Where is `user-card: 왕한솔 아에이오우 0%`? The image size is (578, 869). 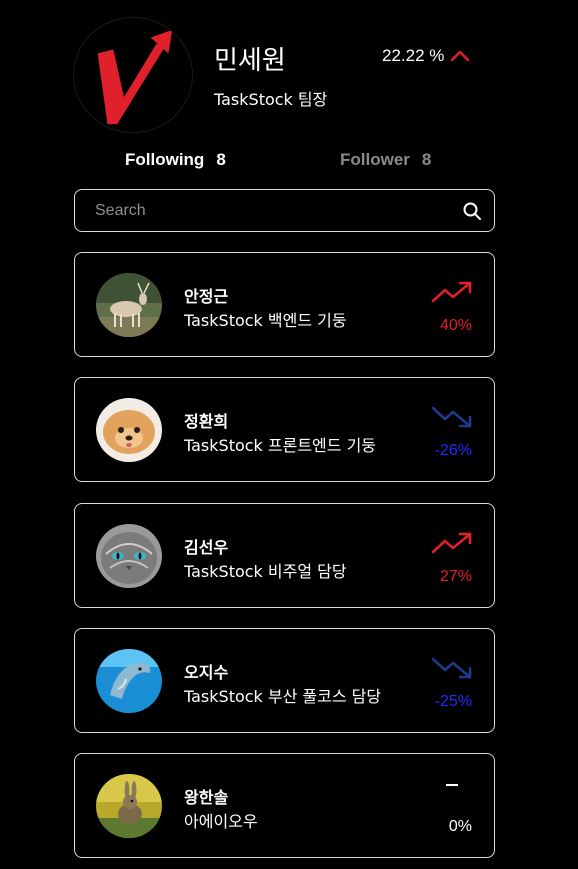
user-card: 왕한솔 아에이오우 0% is located at coordinates (284, 805).